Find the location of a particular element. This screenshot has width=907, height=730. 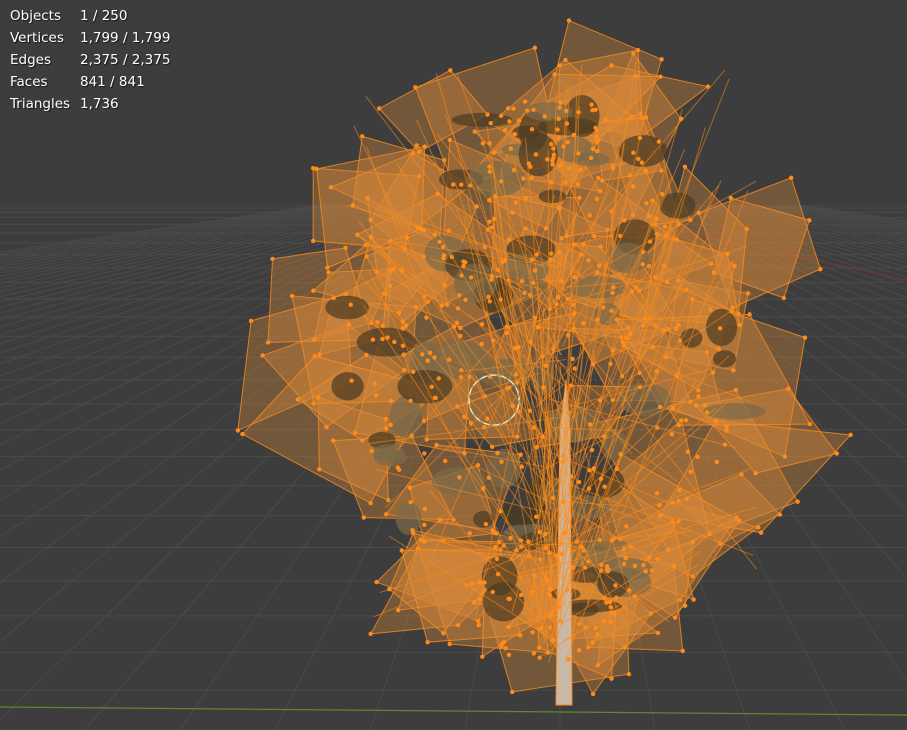

stat-row-vertices: Vertices 1,799 / 1,799 is located at coordinates (90, 38).